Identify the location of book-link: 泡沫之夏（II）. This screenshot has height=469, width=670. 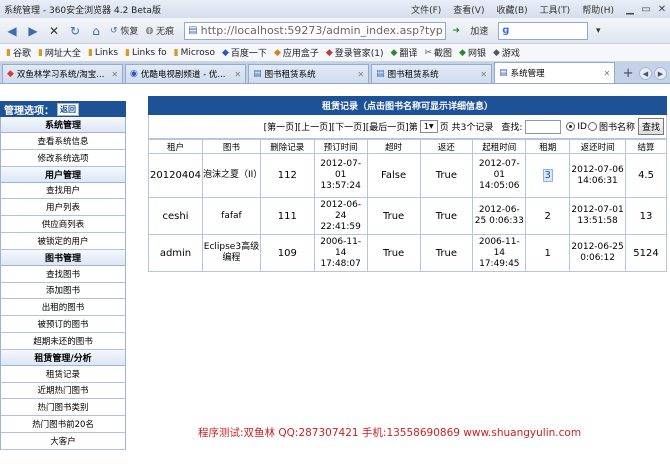
(231, 175).